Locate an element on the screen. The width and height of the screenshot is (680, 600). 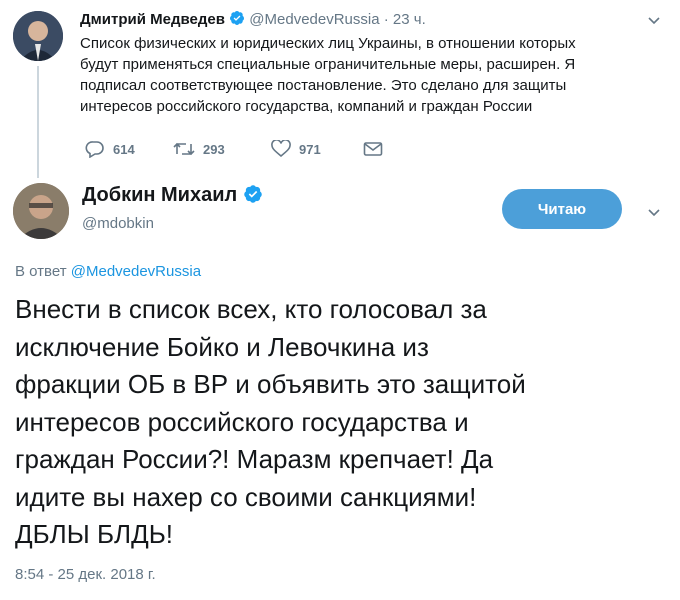
retweet-button: 293 is located at coordinates (222, 149).